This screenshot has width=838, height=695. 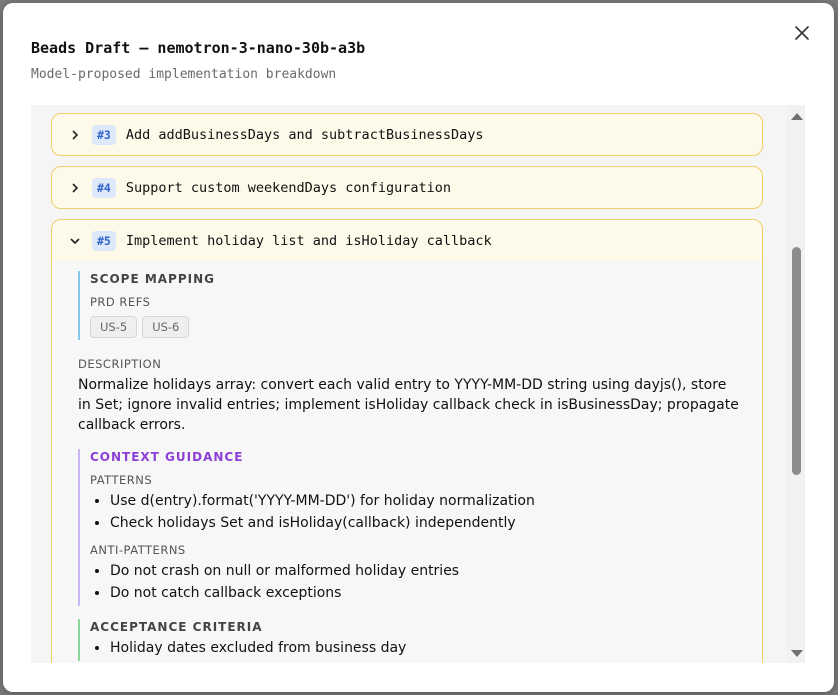 I want to click on vertical-scrollbar, so click(x=796, y=384).